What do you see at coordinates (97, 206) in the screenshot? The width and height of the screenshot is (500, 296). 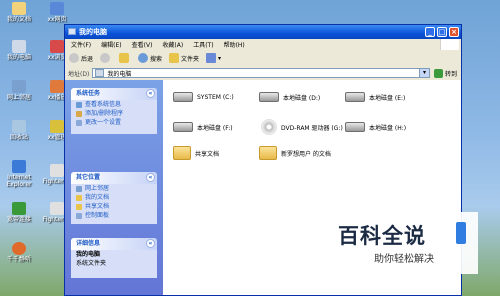 I see `place-label: 共享文档` at bounding box center [97, 206].